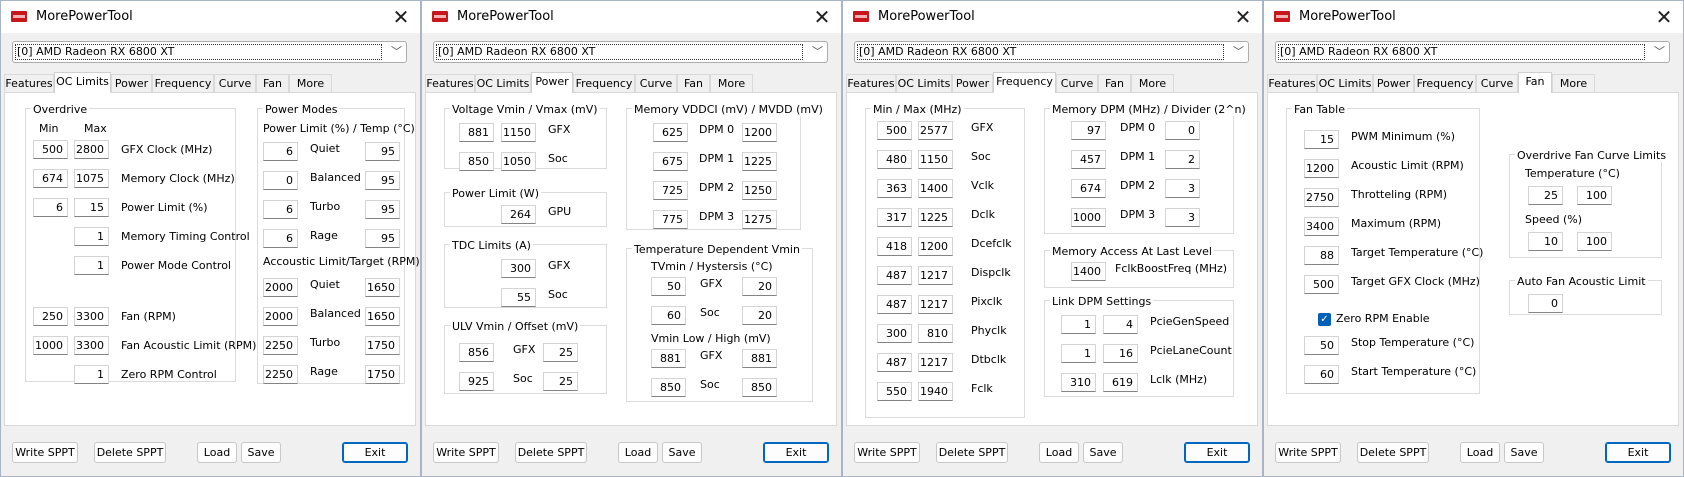 This screenshot has height=477, width=1684. Describe the element at coordinates (91, 178) in the screenshot. I see `memory-clock-max-input: 1075` at that location.